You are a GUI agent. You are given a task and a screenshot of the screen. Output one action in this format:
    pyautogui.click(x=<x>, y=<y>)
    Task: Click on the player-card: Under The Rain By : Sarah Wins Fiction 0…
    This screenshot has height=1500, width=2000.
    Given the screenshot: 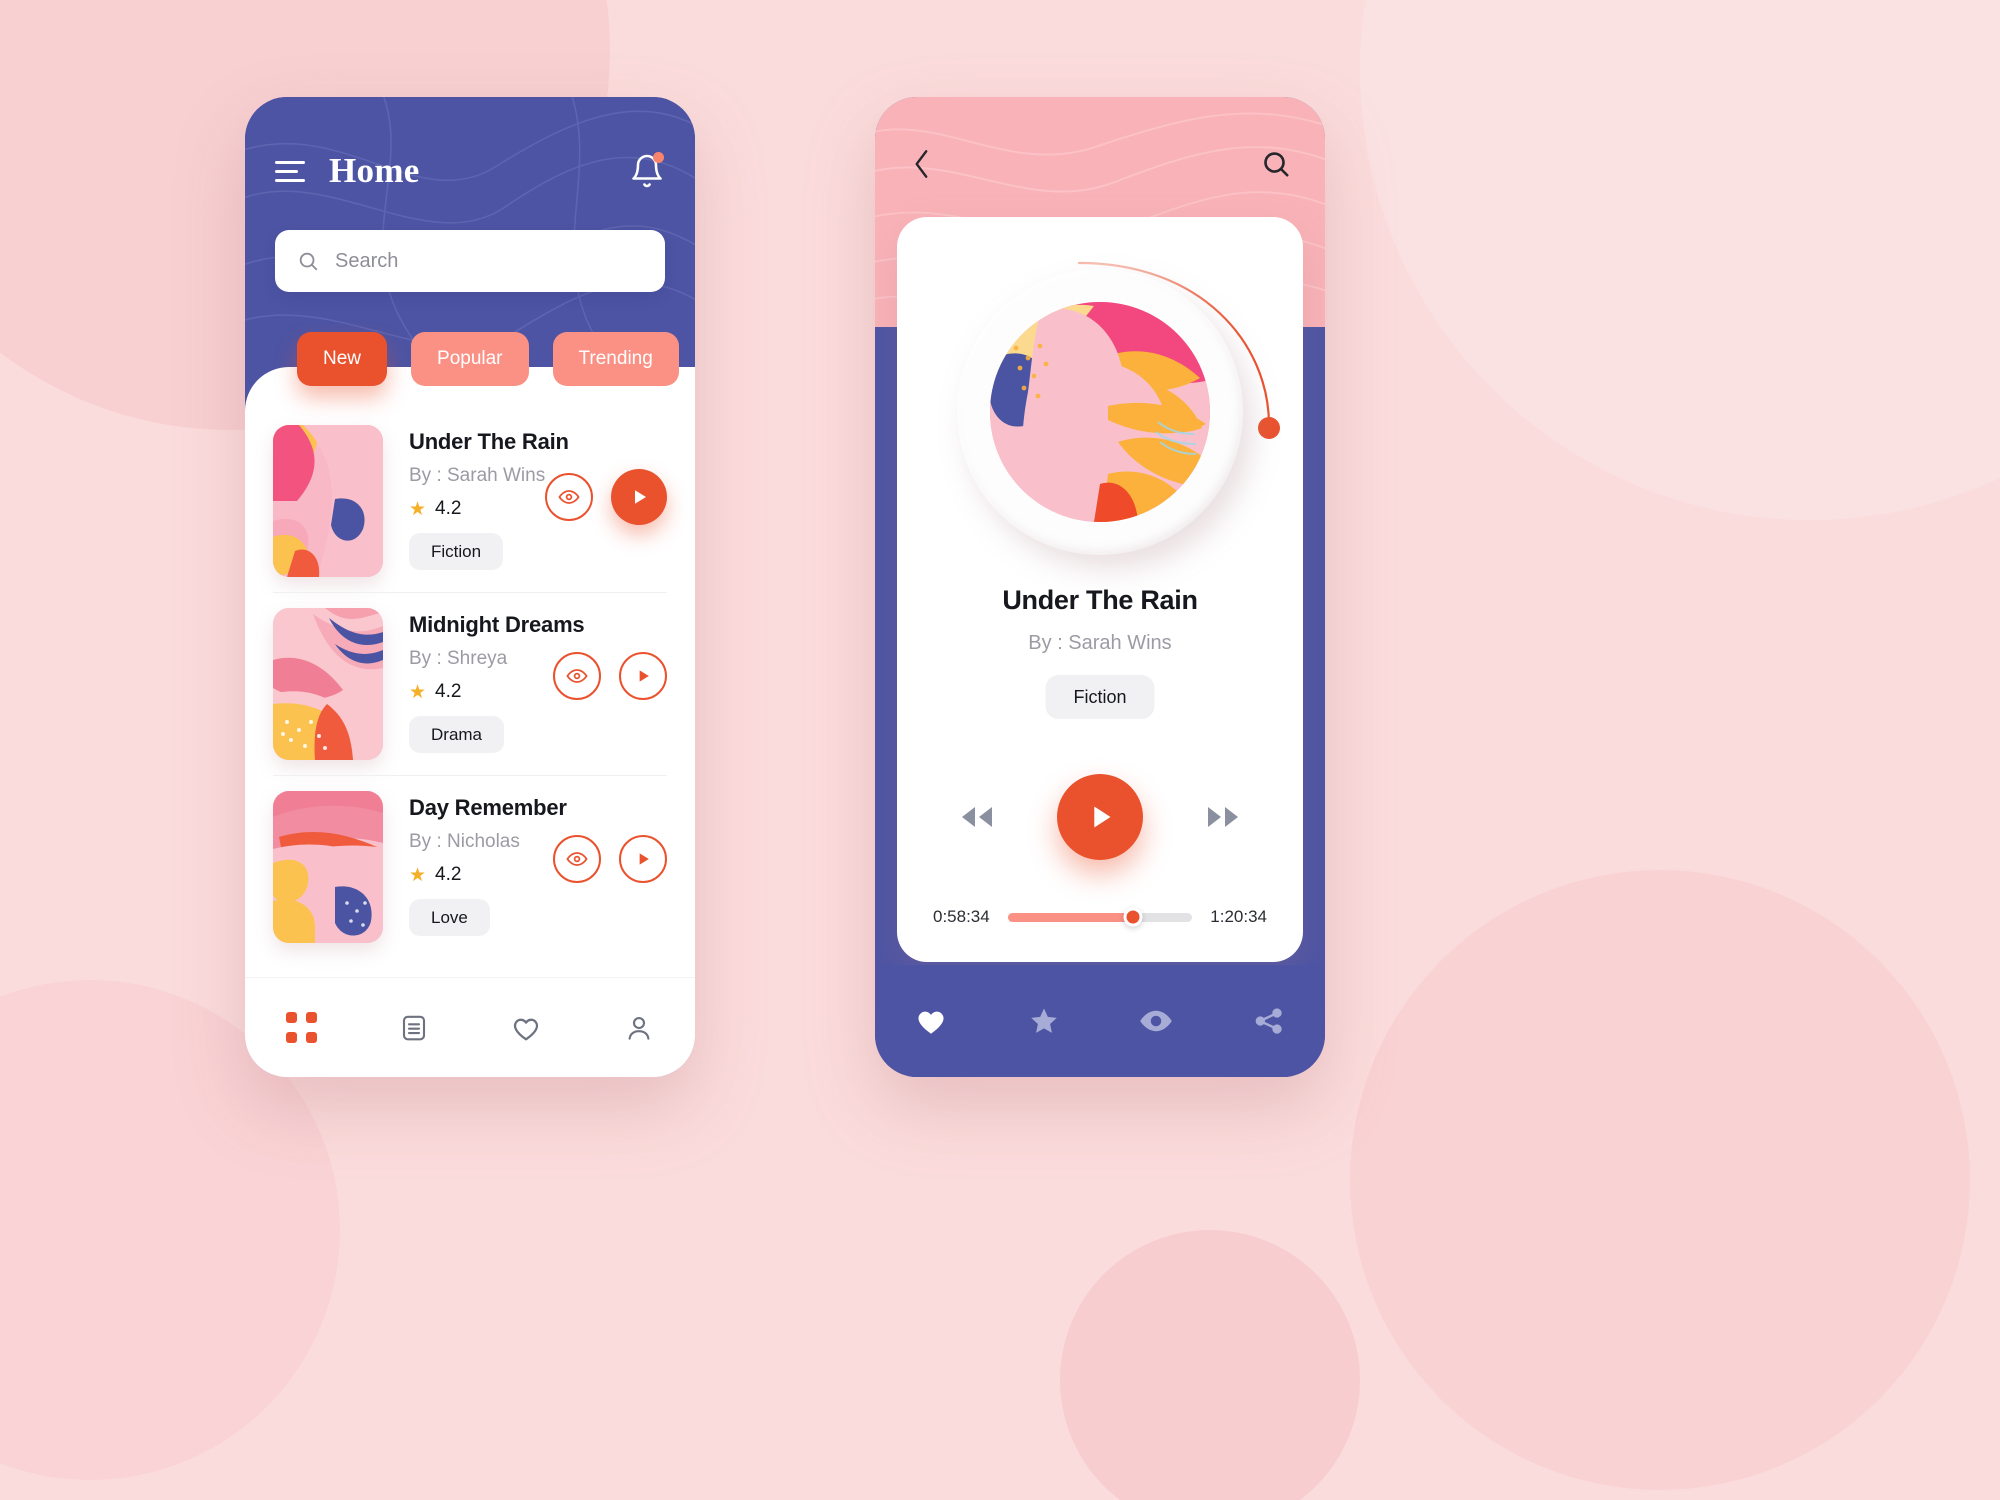 What is the action you would take?
    pyautogui.click(x=1100, y=589)
    